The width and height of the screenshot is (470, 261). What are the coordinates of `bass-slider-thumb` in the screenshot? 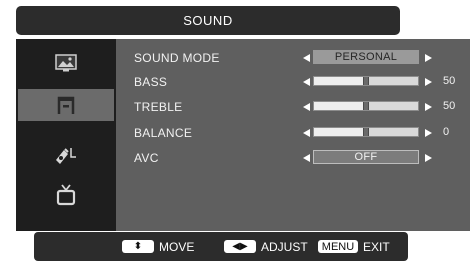 It's located at (366, 81).